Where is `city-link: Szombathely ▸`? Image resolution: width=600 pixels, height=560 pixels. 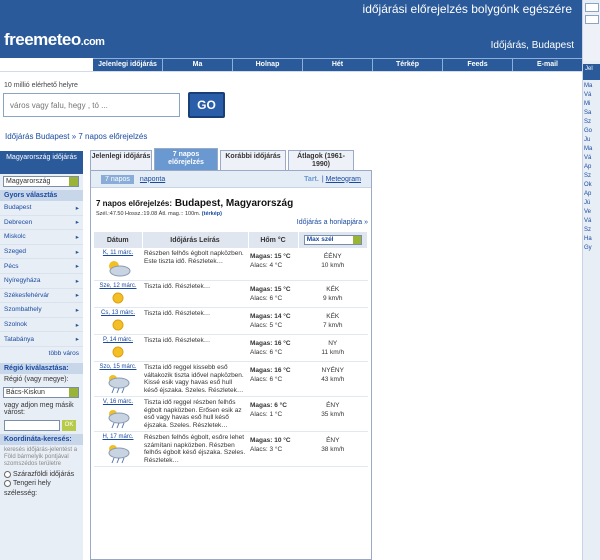
city-link: Szombathely ▸ is located at coordinates (41, 310).